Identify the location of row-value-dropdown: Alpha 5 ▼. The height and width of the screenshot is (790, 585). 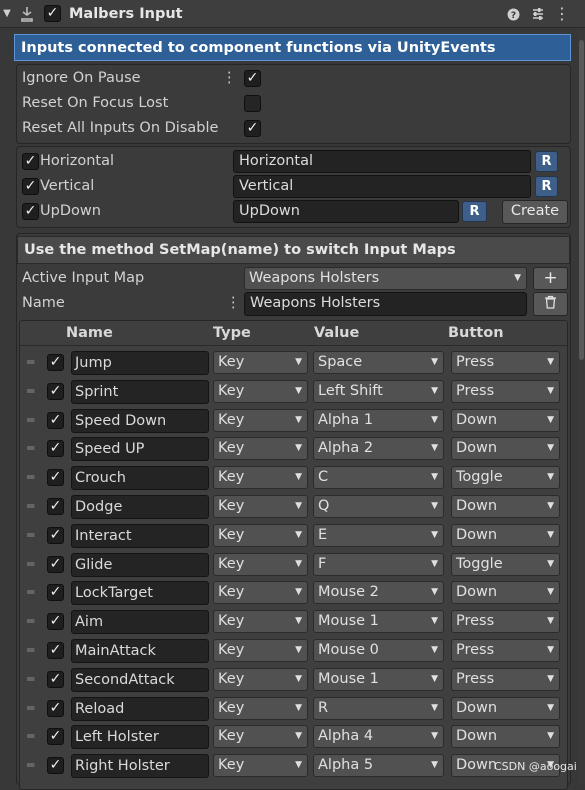
(378, 765).